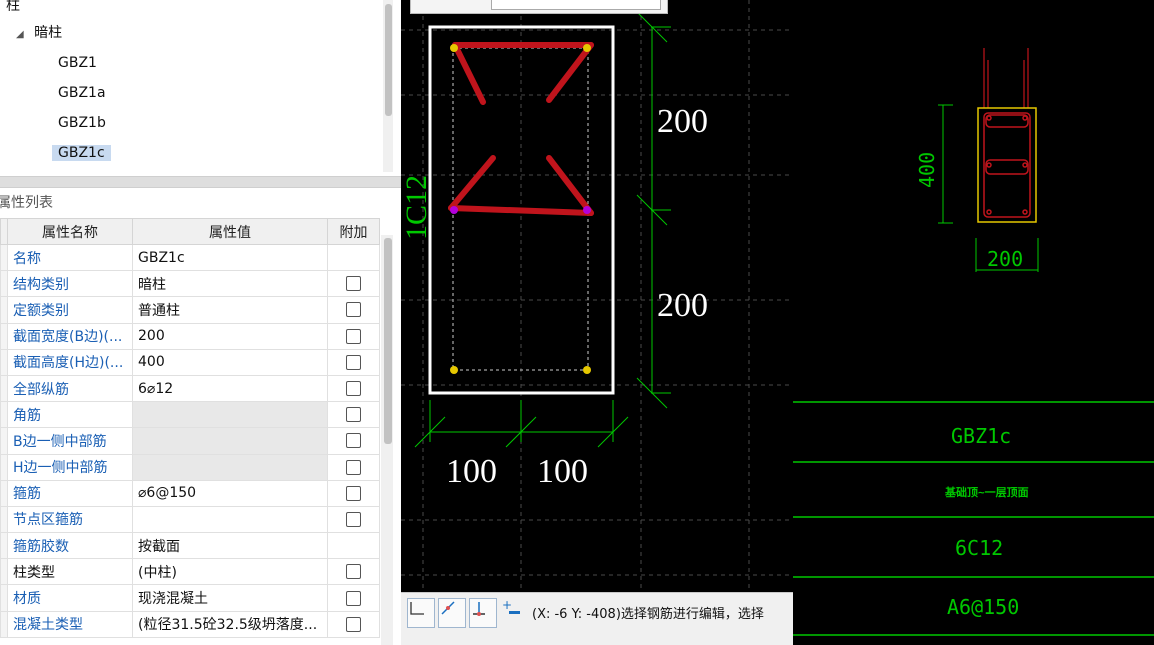 Image resolution: width=1154 pixels, height=645 pixels. I want to click on line-snap-button, so click(452, 613).